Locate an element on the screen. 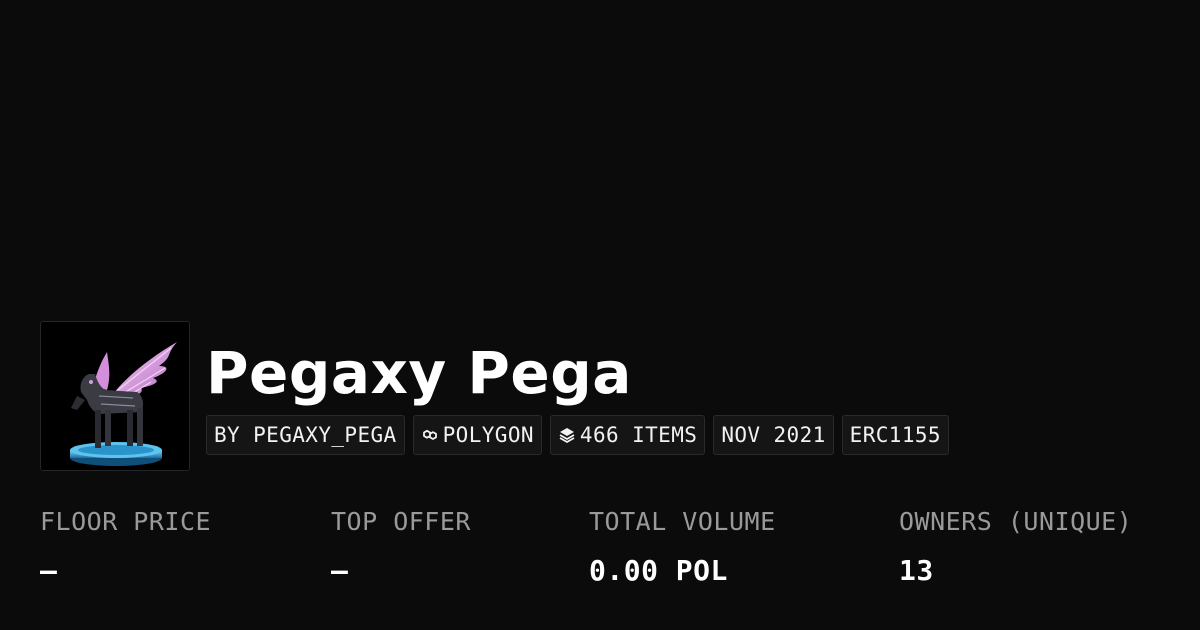 This screenshot has height=630, width=1200. polygon-icon is located at coordinates (430, 435).